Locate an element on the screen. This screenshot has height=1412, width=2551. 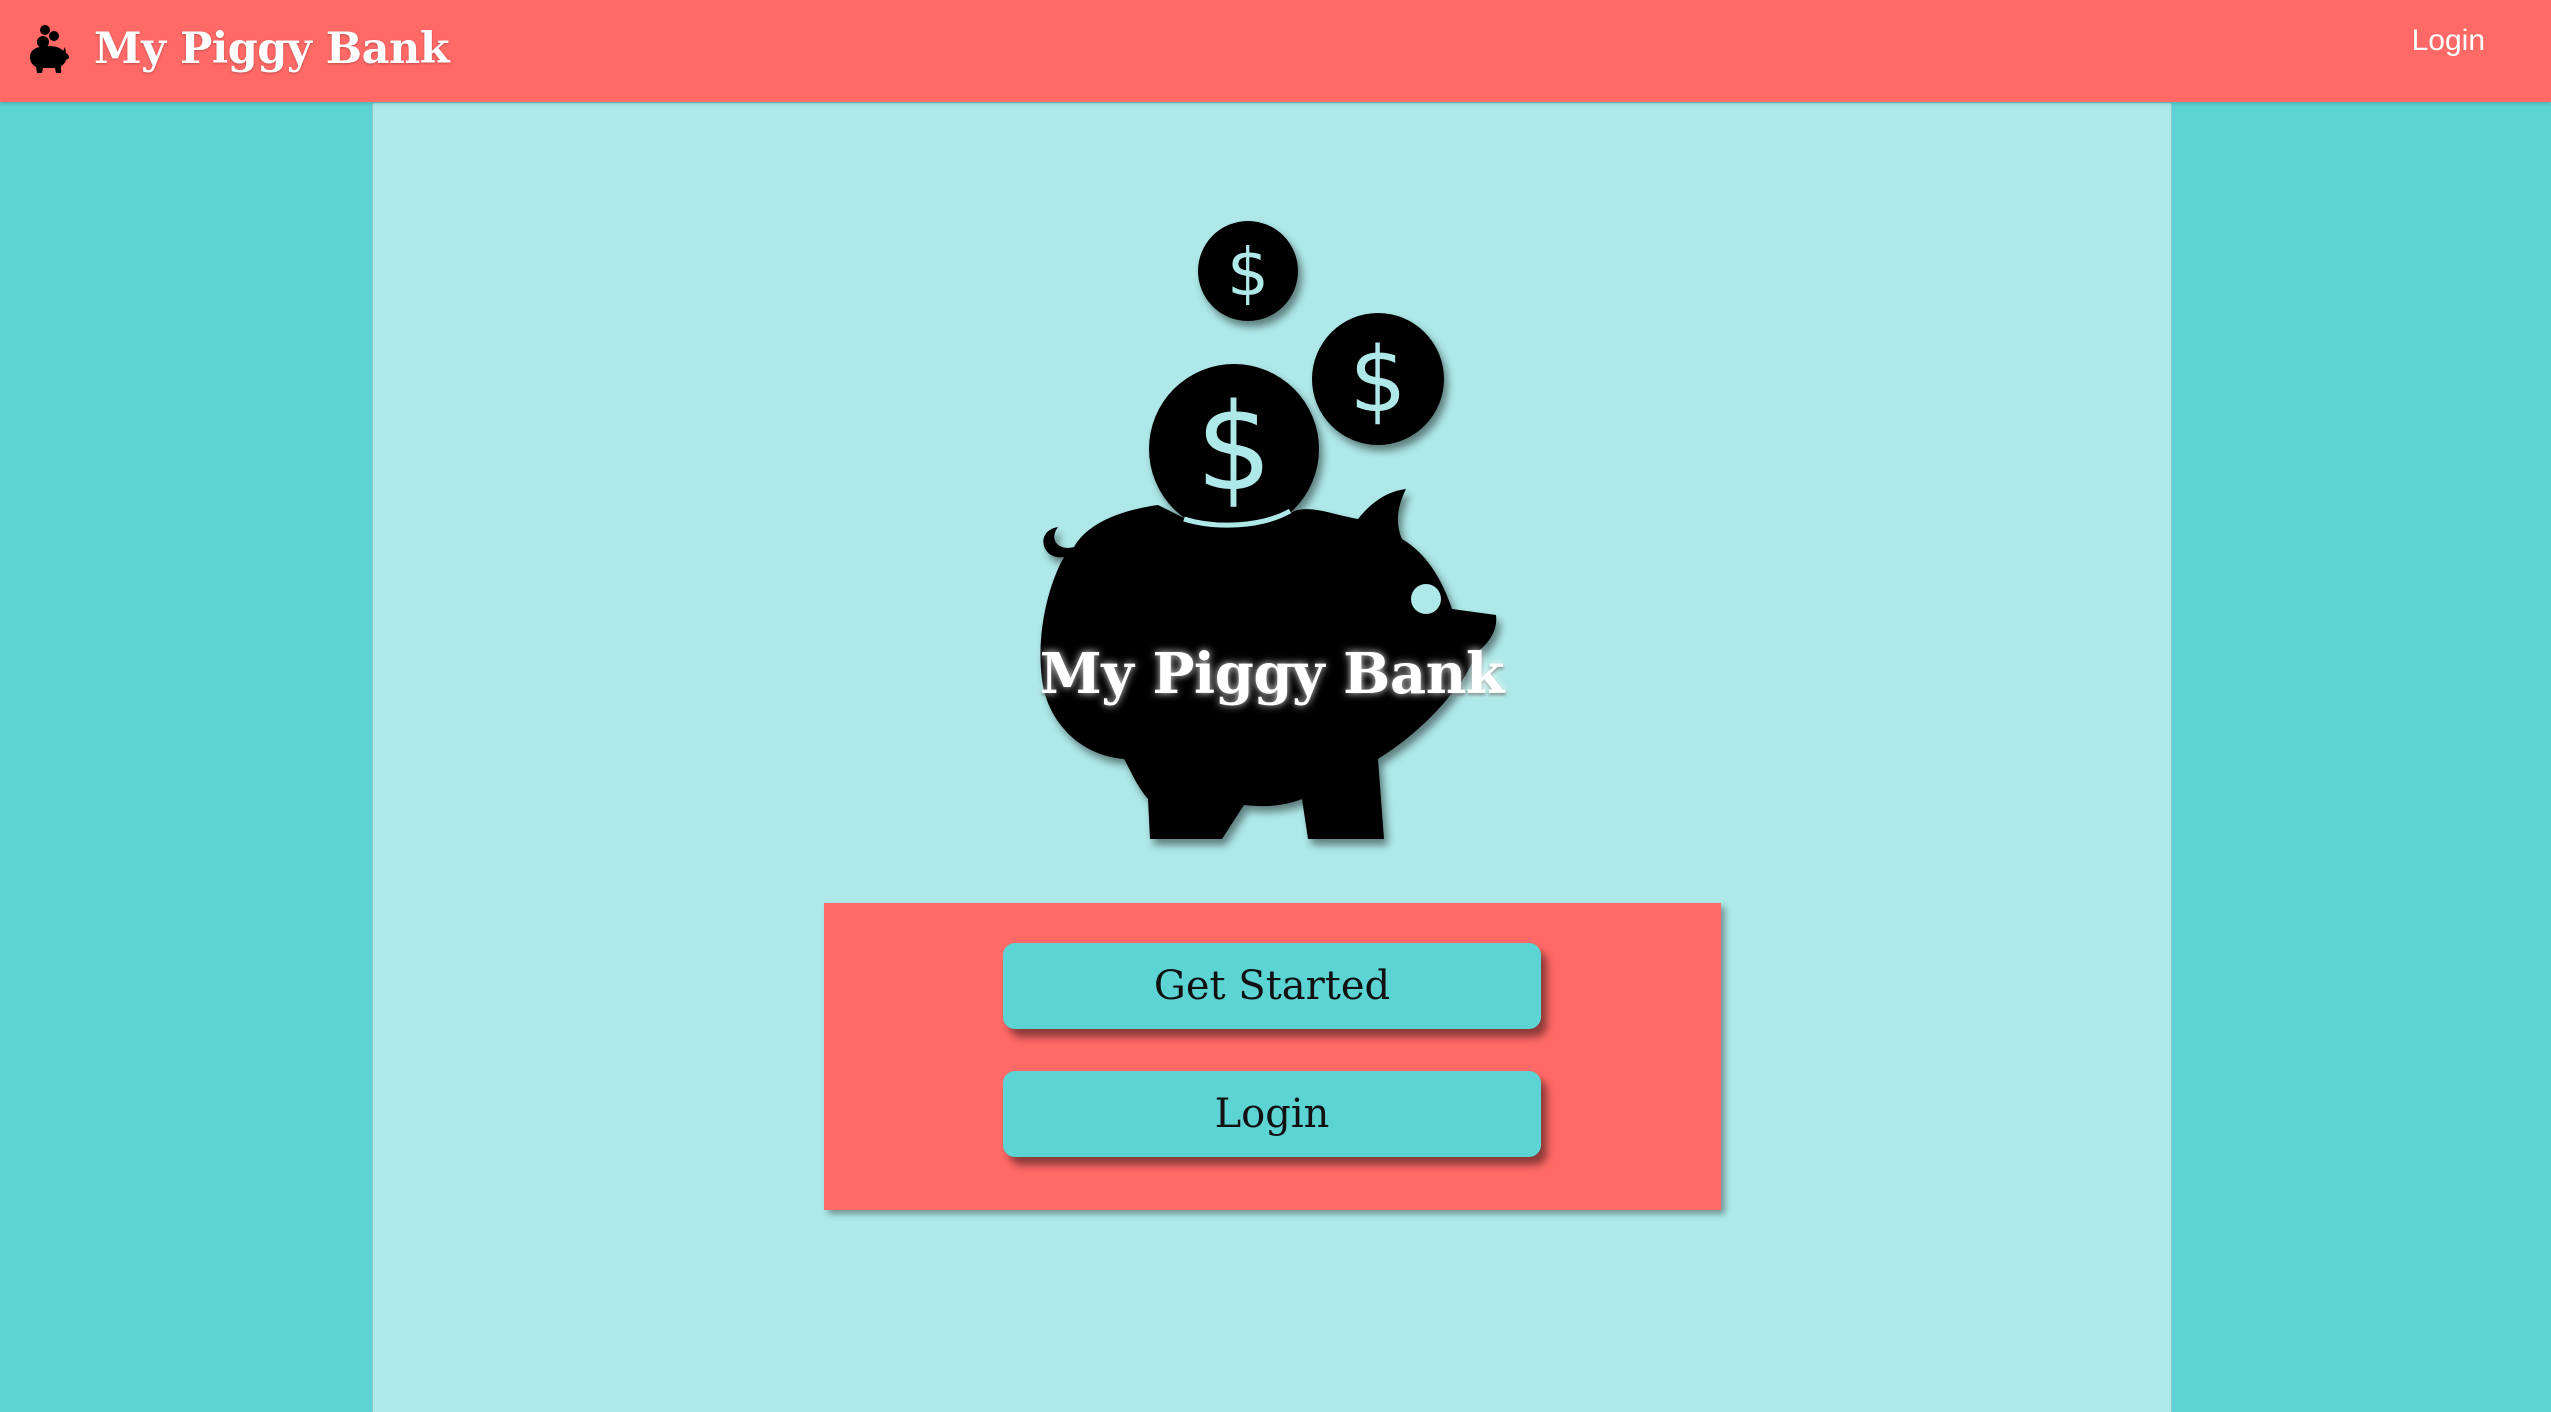
piggy-bank-coins-icon: $ $ $ My Piggy Bank is located at coordinates (1272, 519).